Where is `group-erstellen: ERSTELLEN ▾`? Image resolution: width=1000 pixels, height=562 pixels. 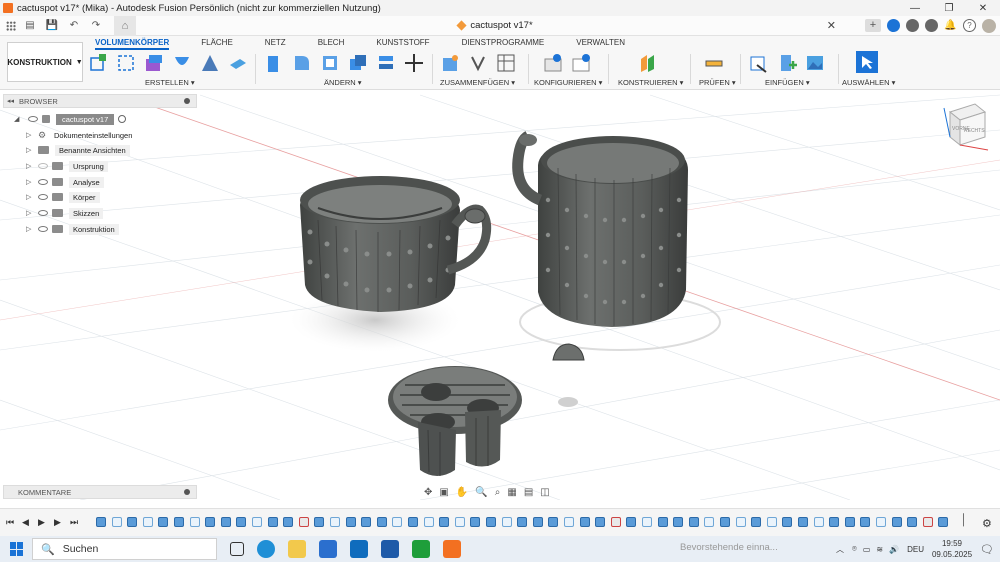 group-erstellen: ERSTELLEN ▾ is located at coordinates (170, 82).